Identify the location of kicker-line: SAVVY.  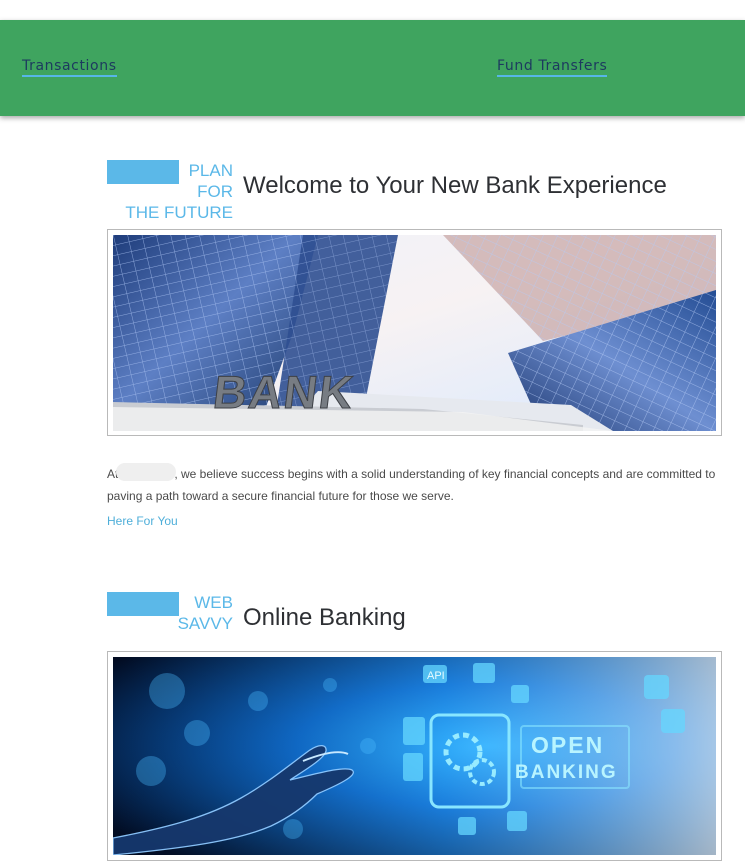
(205, 623).